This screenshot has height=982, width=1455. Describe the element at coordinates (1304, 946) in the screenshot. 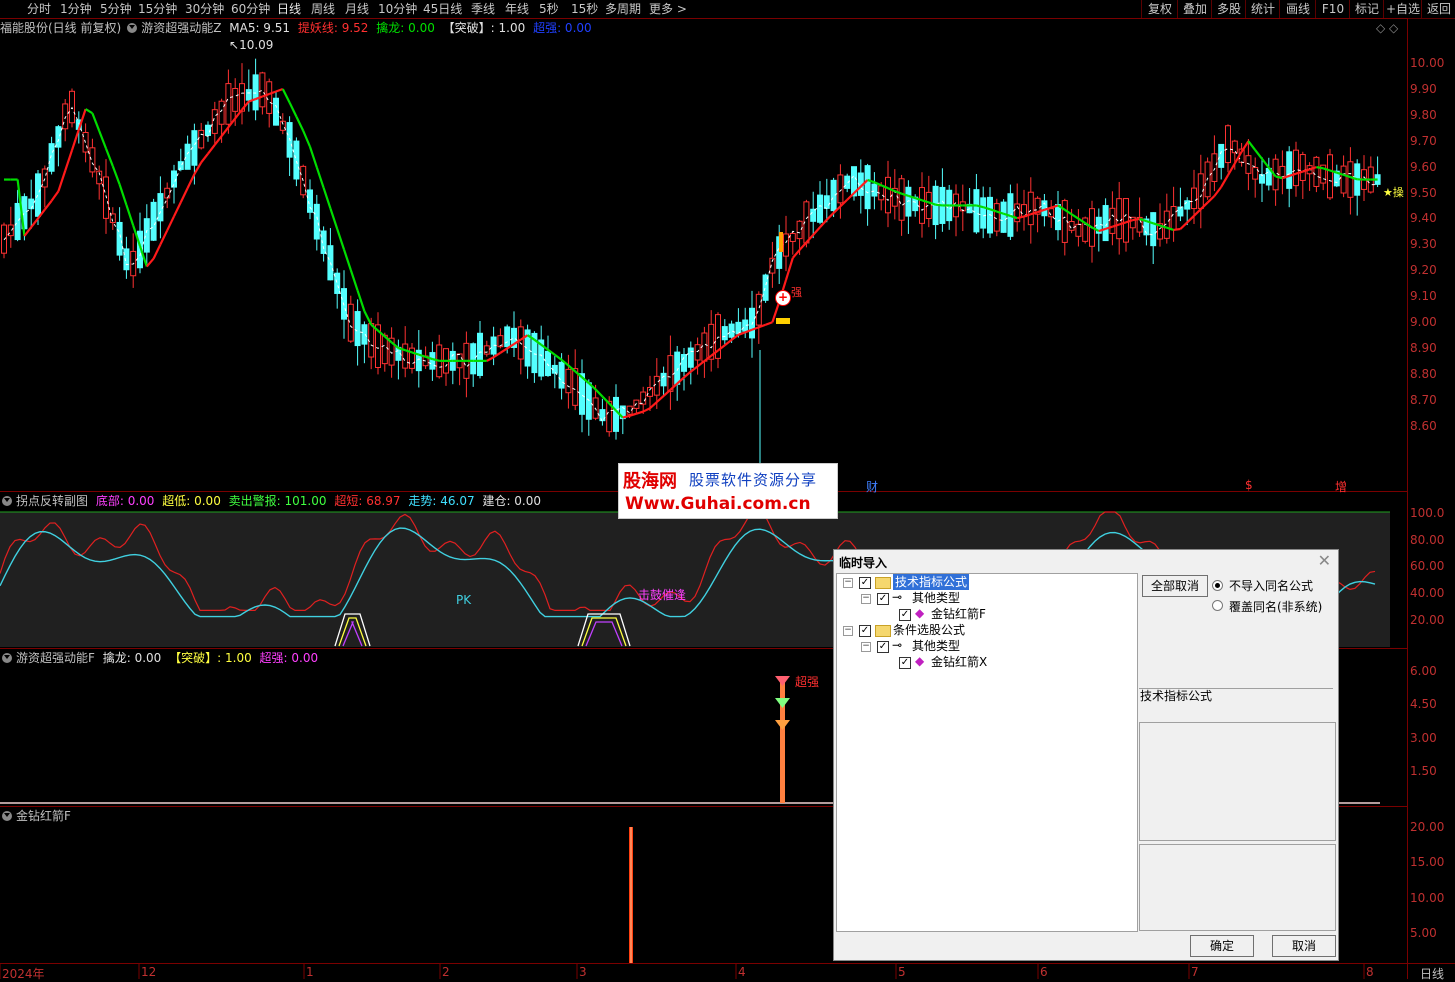

I see `cancel-button: 取消` at that location.